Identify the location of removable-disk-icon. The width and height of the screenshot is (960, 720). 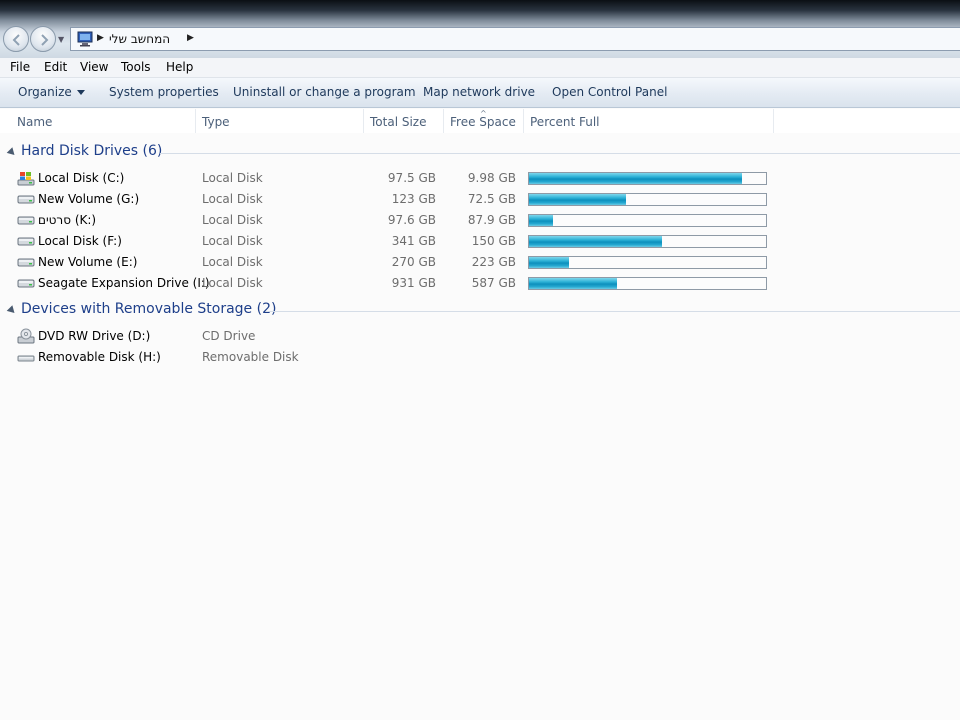
(26, 357).